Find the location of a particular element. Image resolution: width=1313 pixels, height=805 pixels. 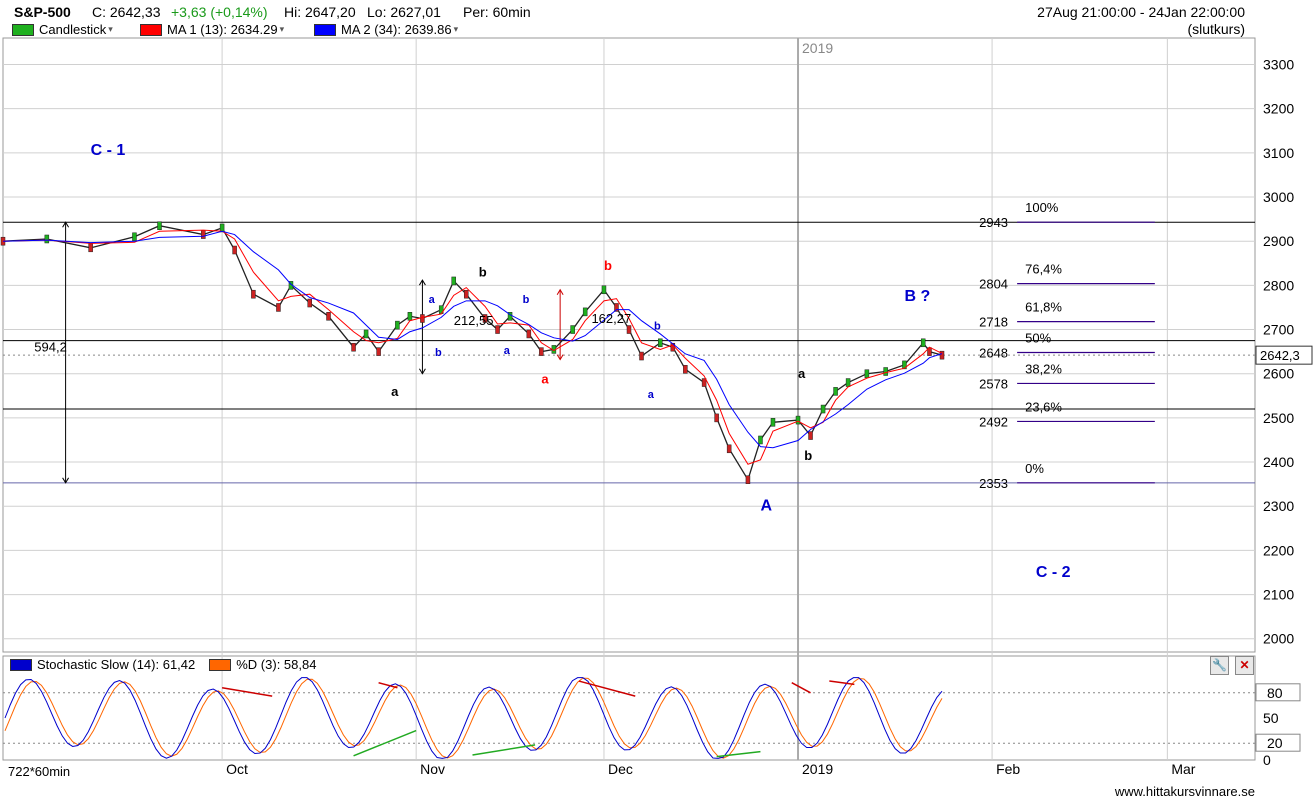

y-tick-label: 2400 is located at coordinates (1278, 462).